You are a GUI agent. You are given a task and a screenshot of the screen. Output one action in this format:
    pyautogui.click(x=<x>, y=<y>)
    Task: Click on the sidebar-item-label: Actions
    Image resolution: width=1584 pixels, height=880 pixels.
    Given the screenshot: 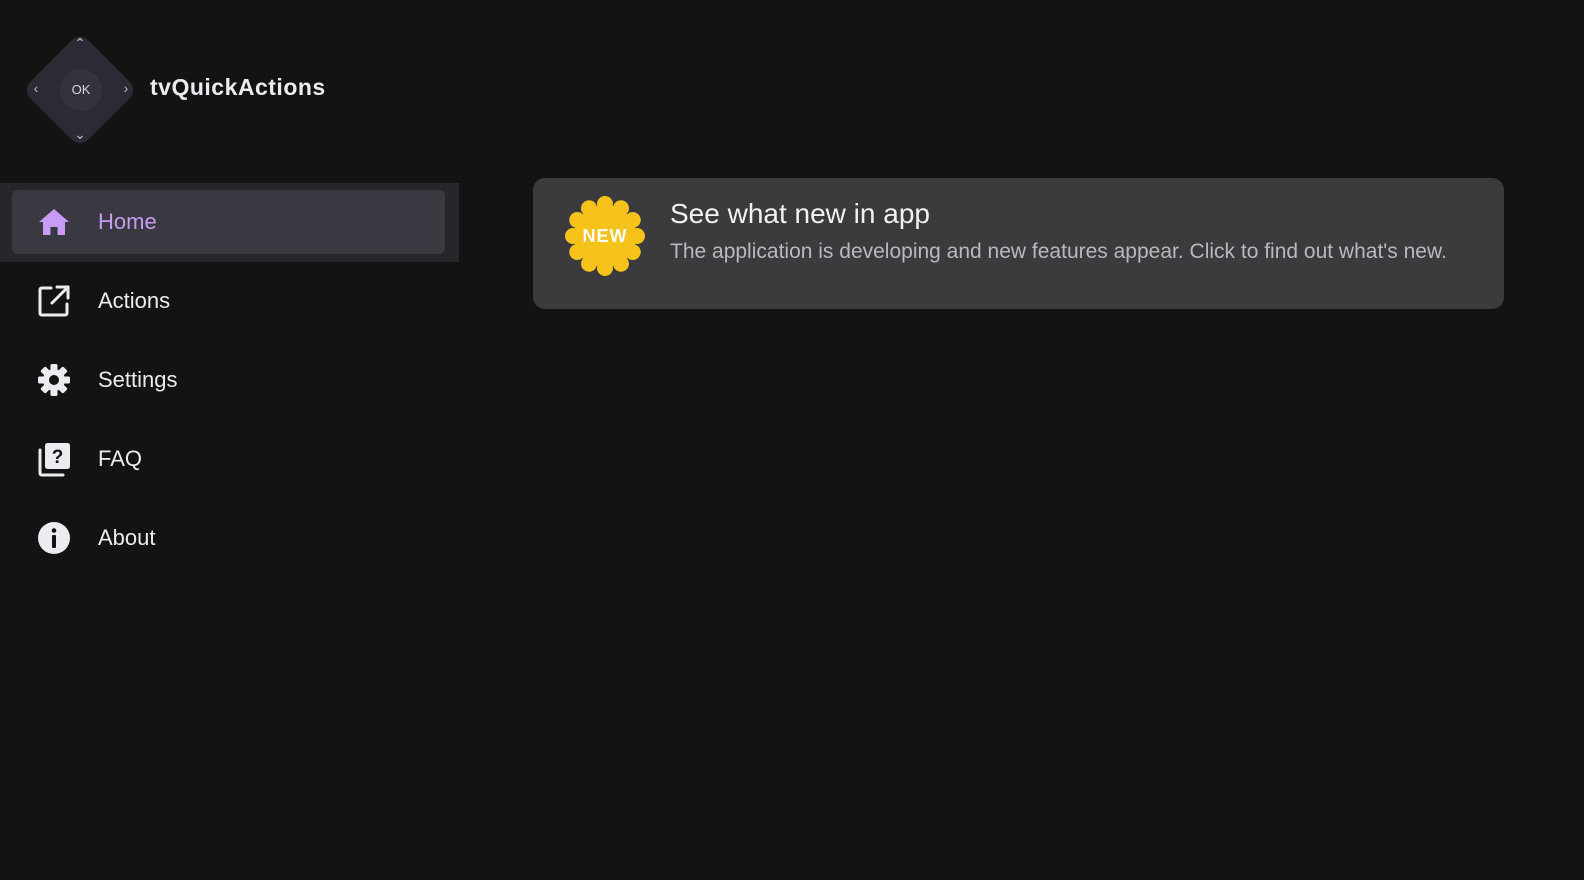 What is the action you would take?
    pyautogui.click(x=134, y=300)
    